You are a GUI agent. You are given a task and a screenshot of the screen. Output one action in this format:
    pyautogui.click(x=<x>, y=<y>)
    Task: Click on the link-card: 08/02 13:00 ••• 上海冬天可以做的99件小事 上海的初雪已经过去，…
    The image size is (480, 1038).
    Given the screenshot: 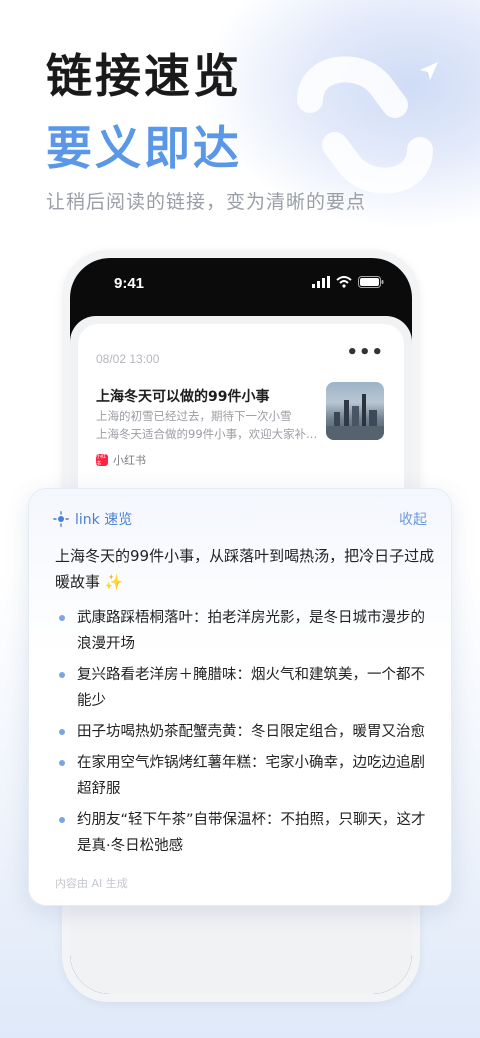 What is the action you would take?
    pyautogui.click(x=241, y=419)
    